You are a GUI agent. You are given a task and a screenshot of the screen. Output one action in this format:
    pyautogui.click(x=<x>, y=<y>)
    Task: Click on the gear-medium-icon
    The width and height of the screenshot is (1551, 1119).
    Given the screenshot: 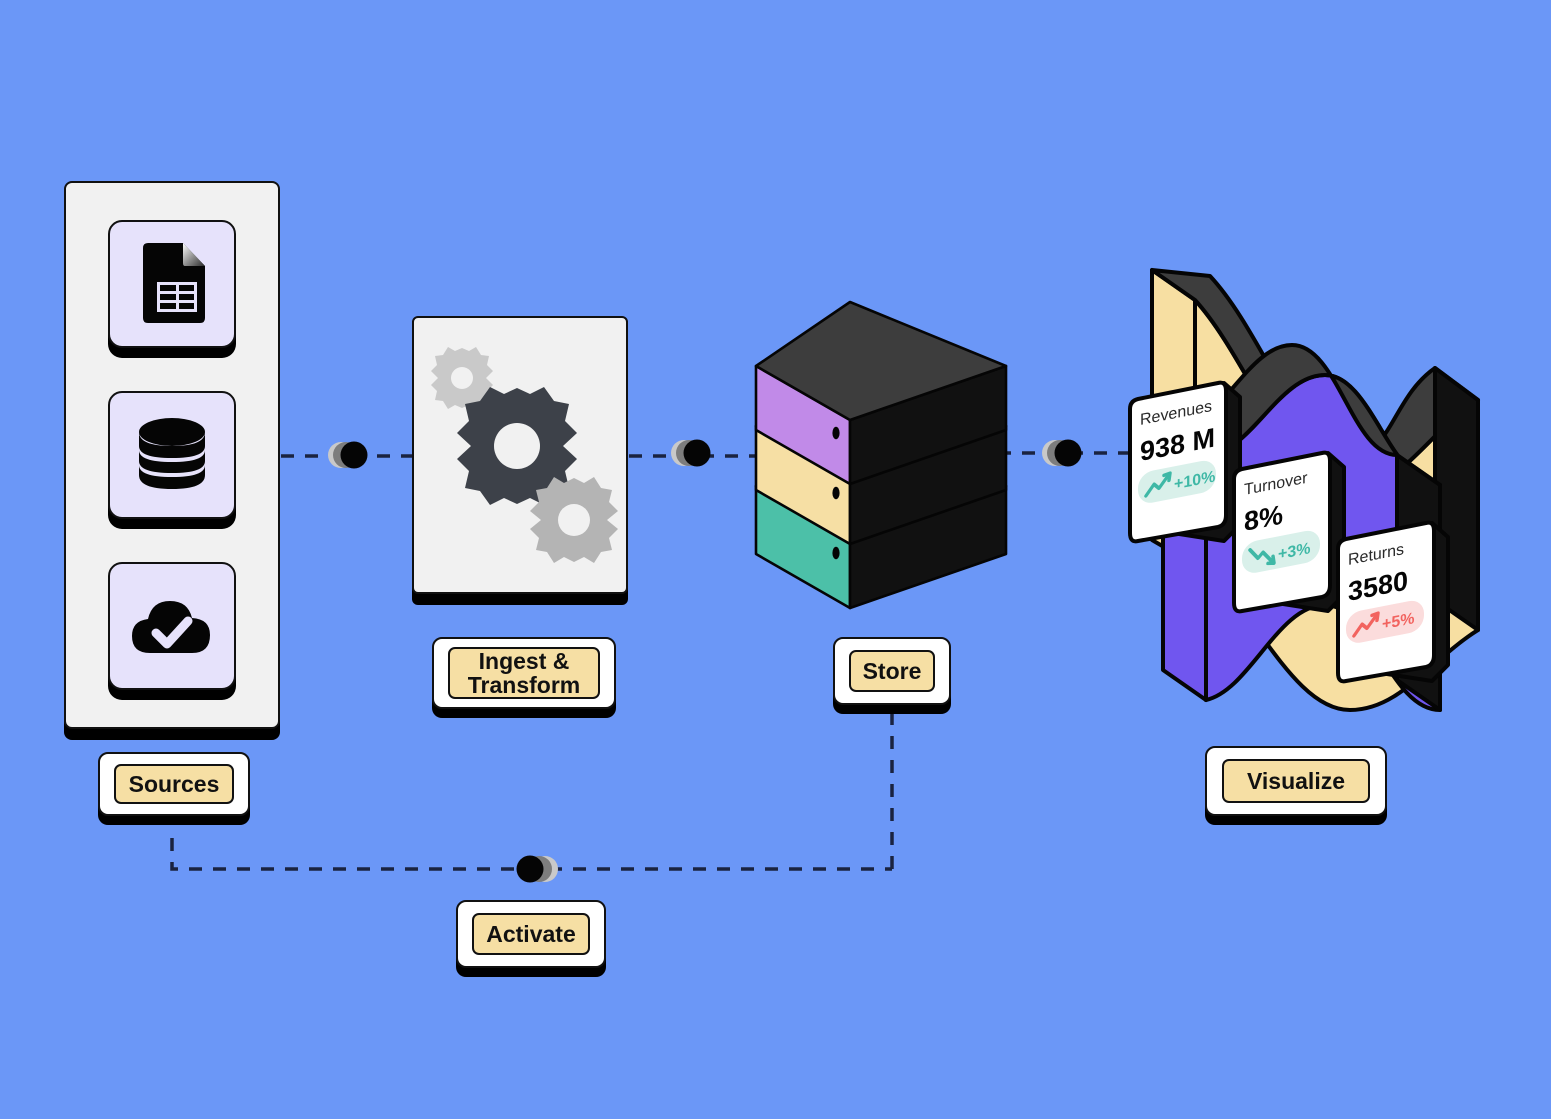 What is the action you would take?
    pyautogui.click(x=574, y=520)
    